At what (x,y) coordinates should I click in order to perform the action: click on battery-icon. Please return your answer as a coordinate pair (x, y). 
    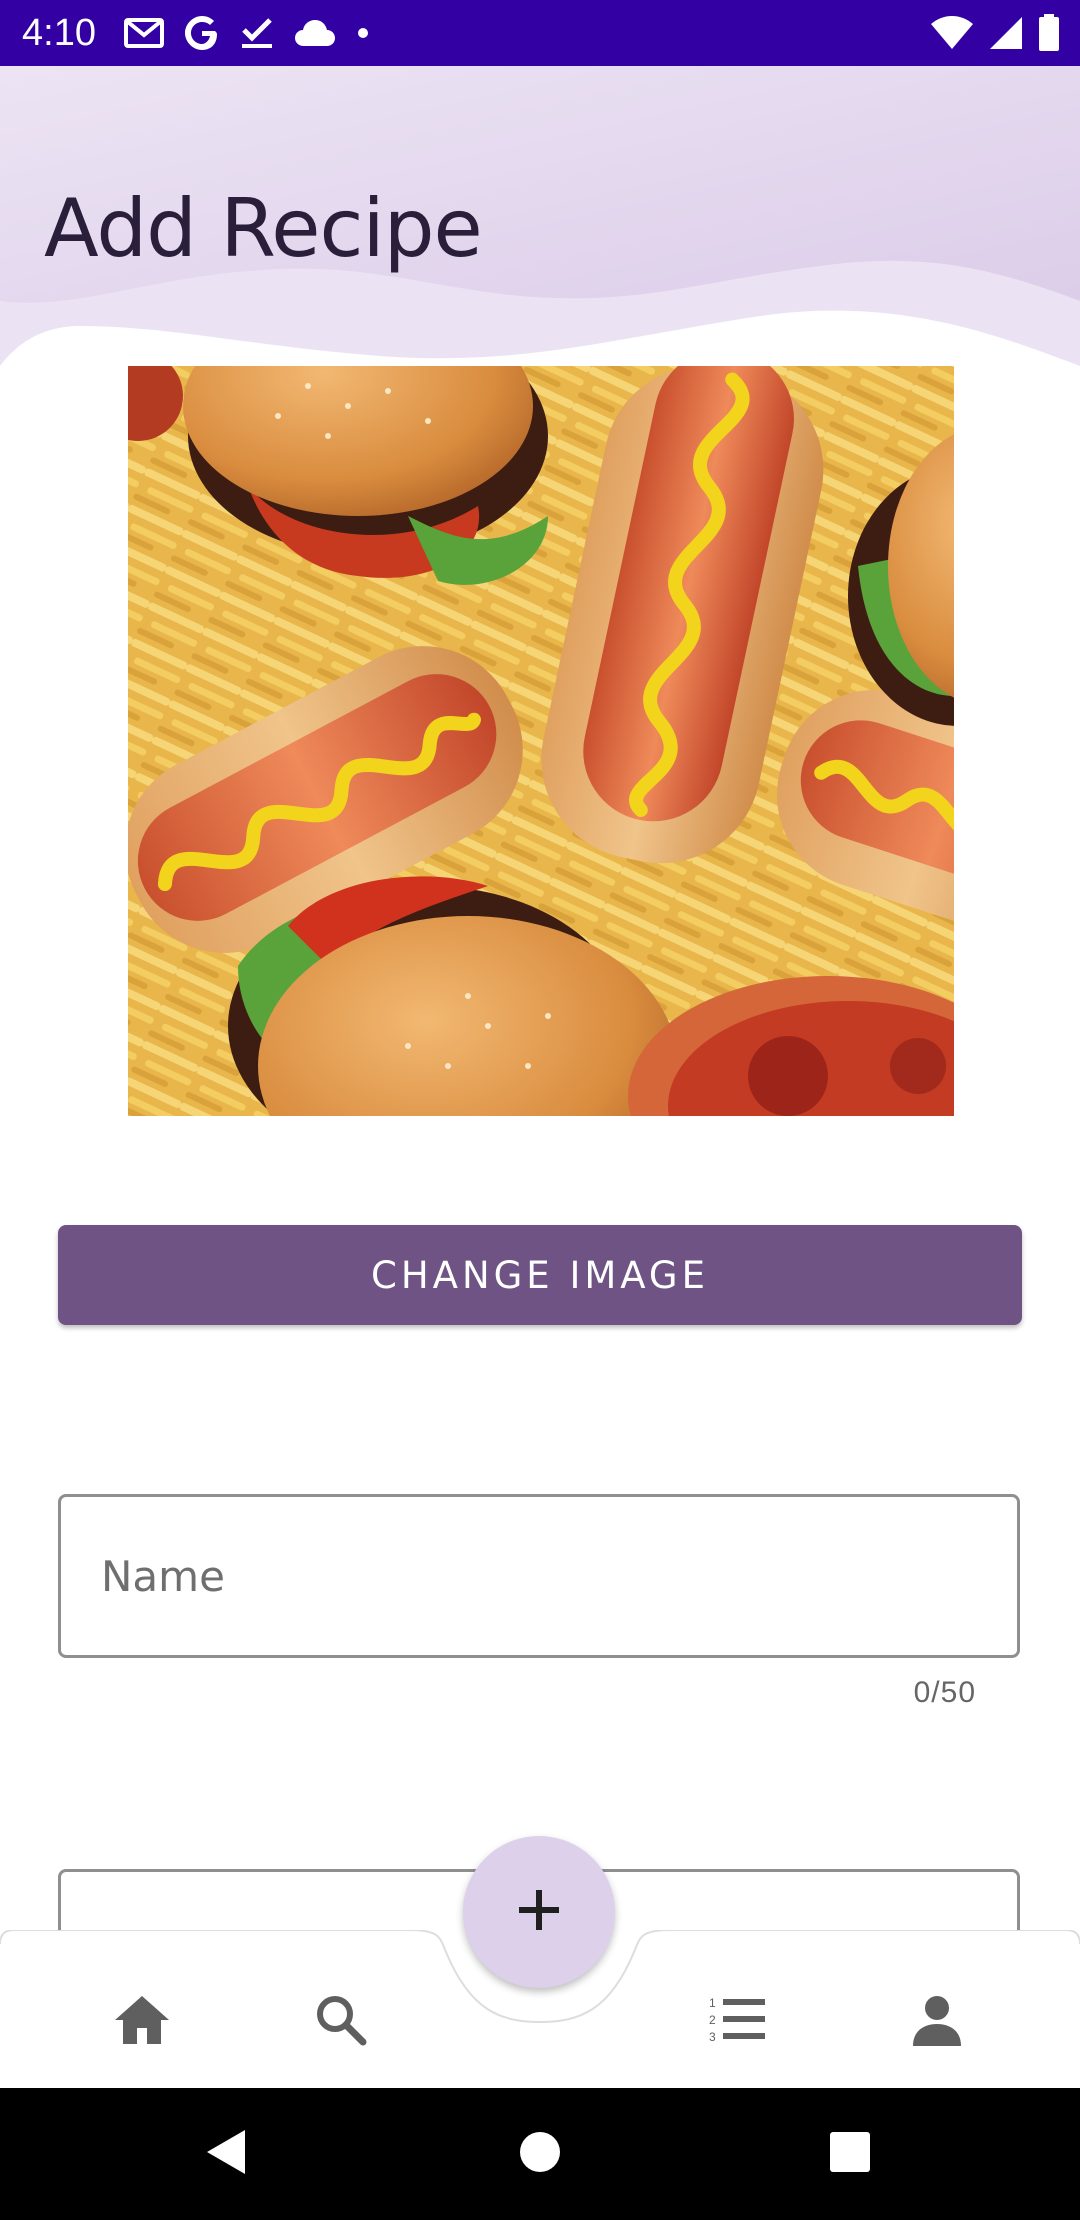
    Looking at the image, I should click on (1049, 33).